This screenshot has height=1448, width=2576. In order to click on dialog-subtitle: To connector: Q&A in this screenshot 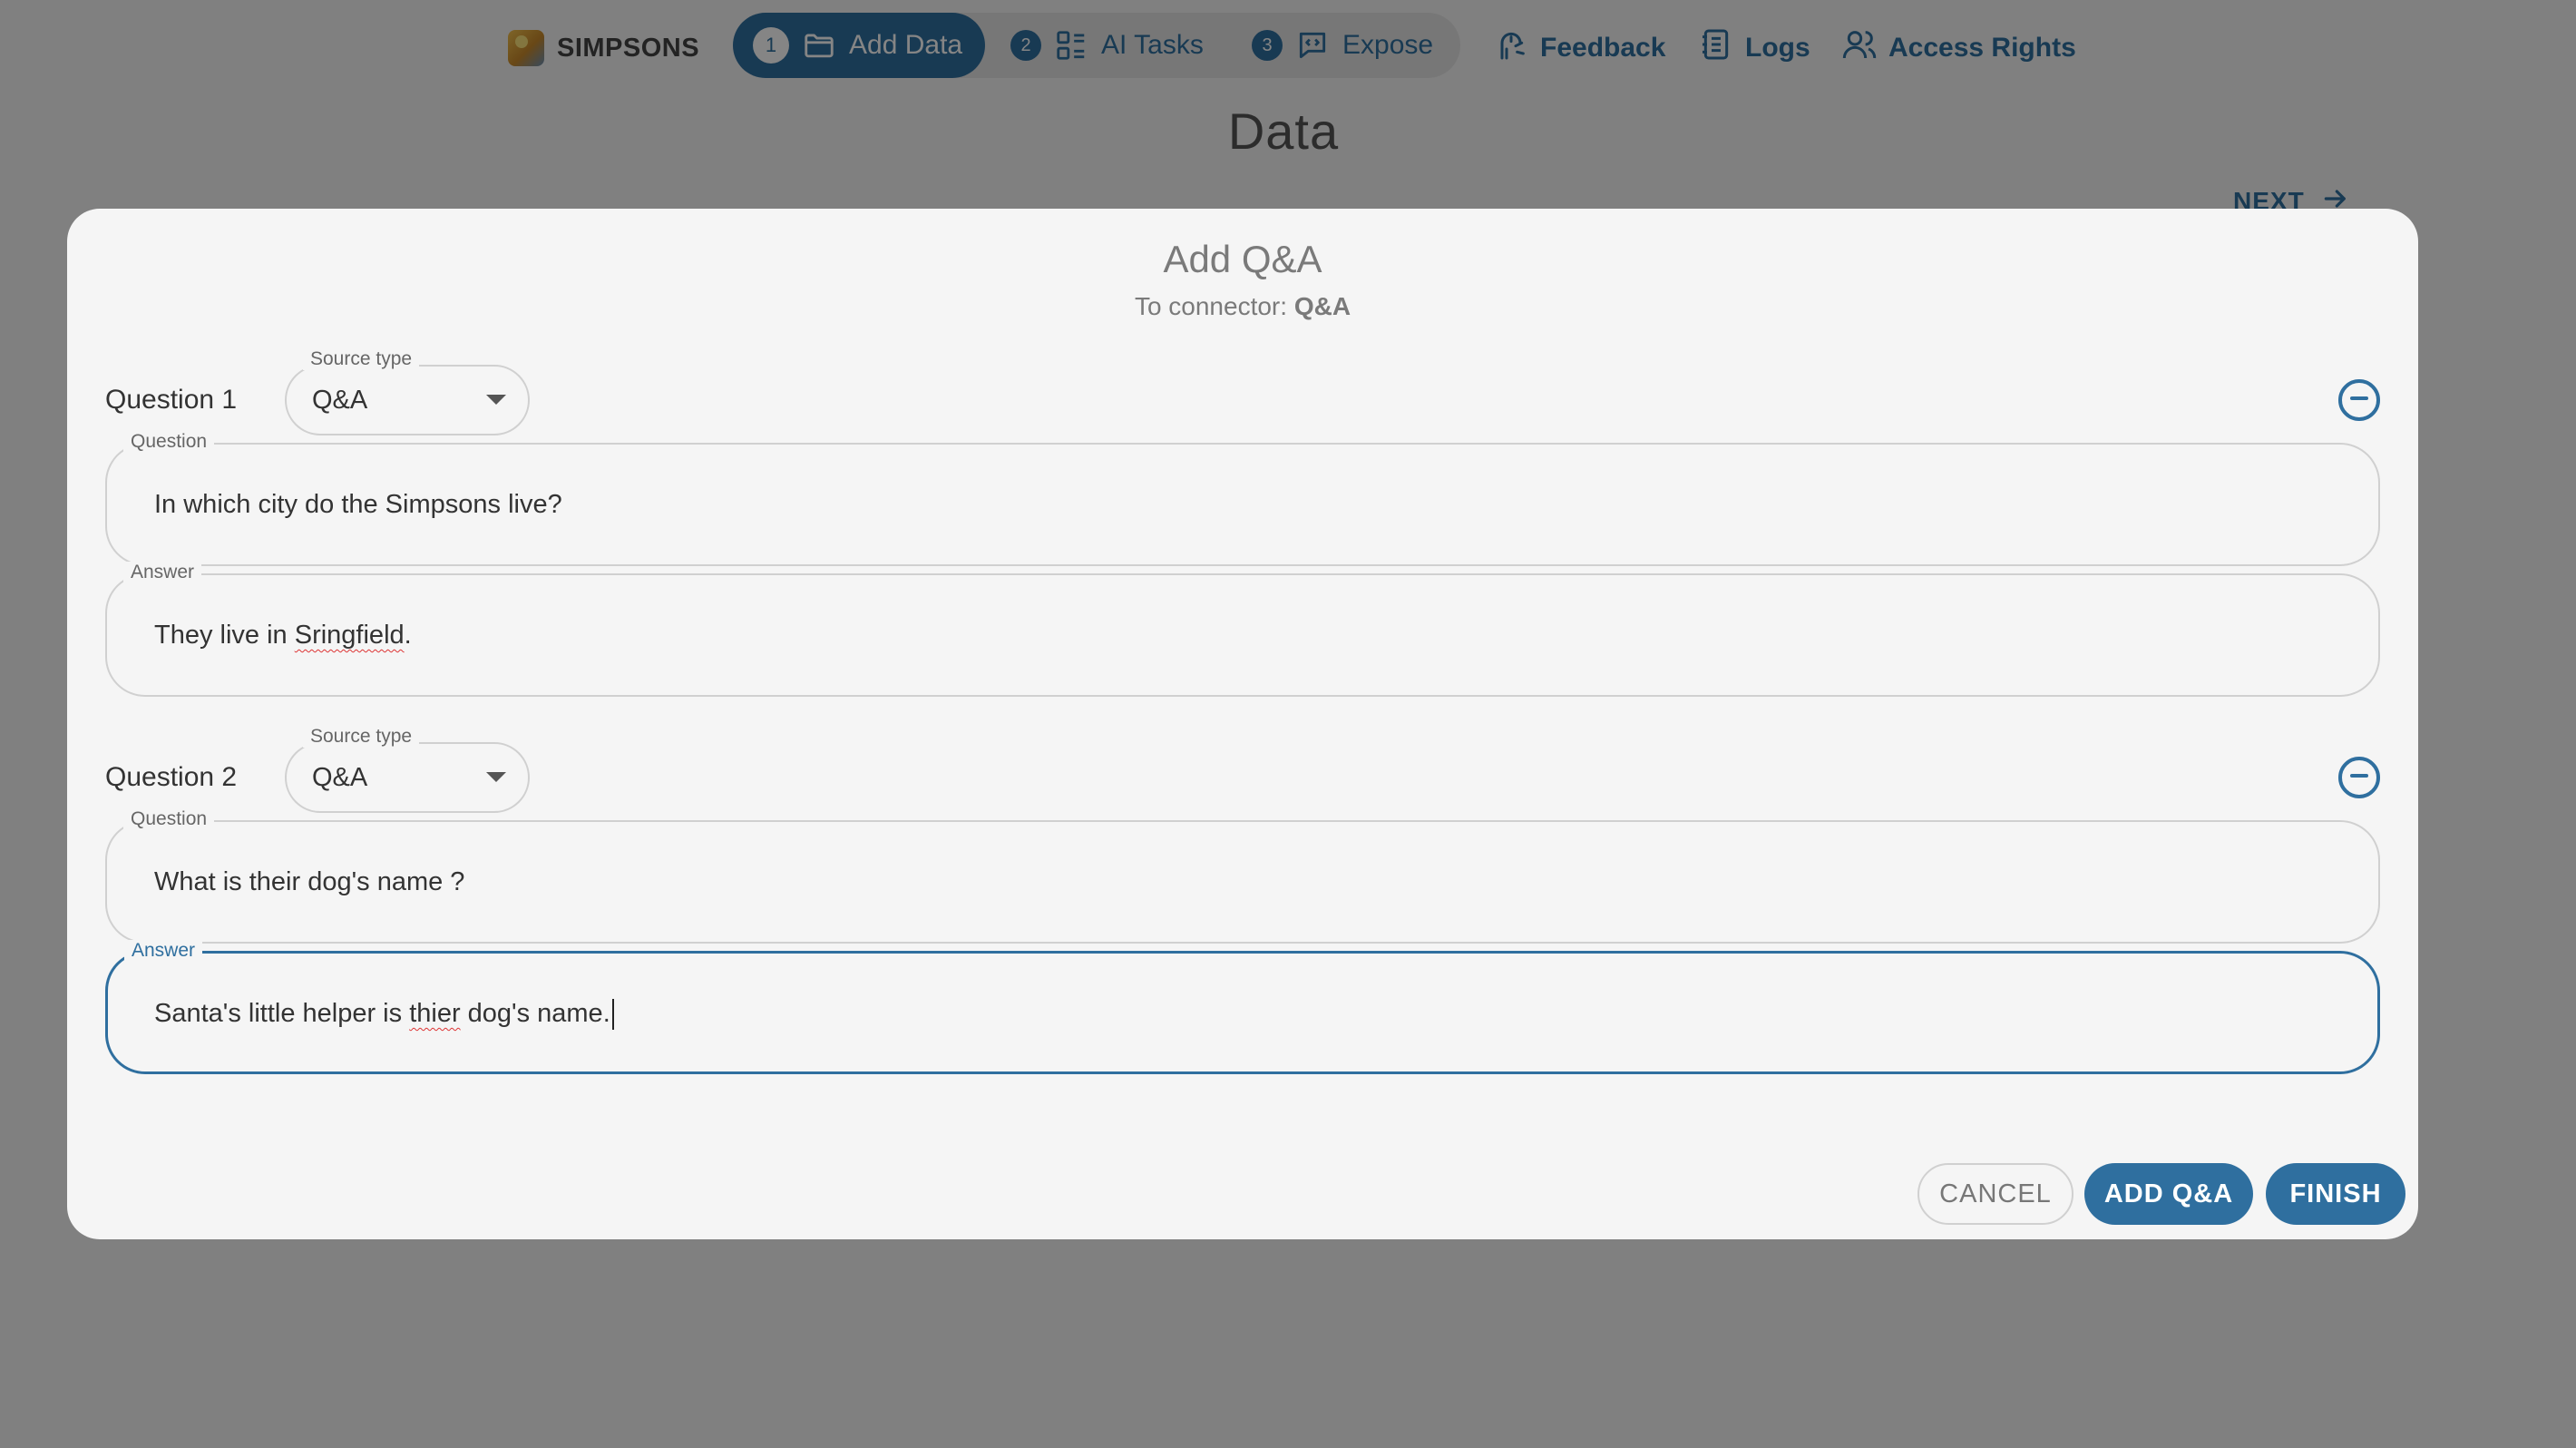, I will do `click(1242, 306)`.